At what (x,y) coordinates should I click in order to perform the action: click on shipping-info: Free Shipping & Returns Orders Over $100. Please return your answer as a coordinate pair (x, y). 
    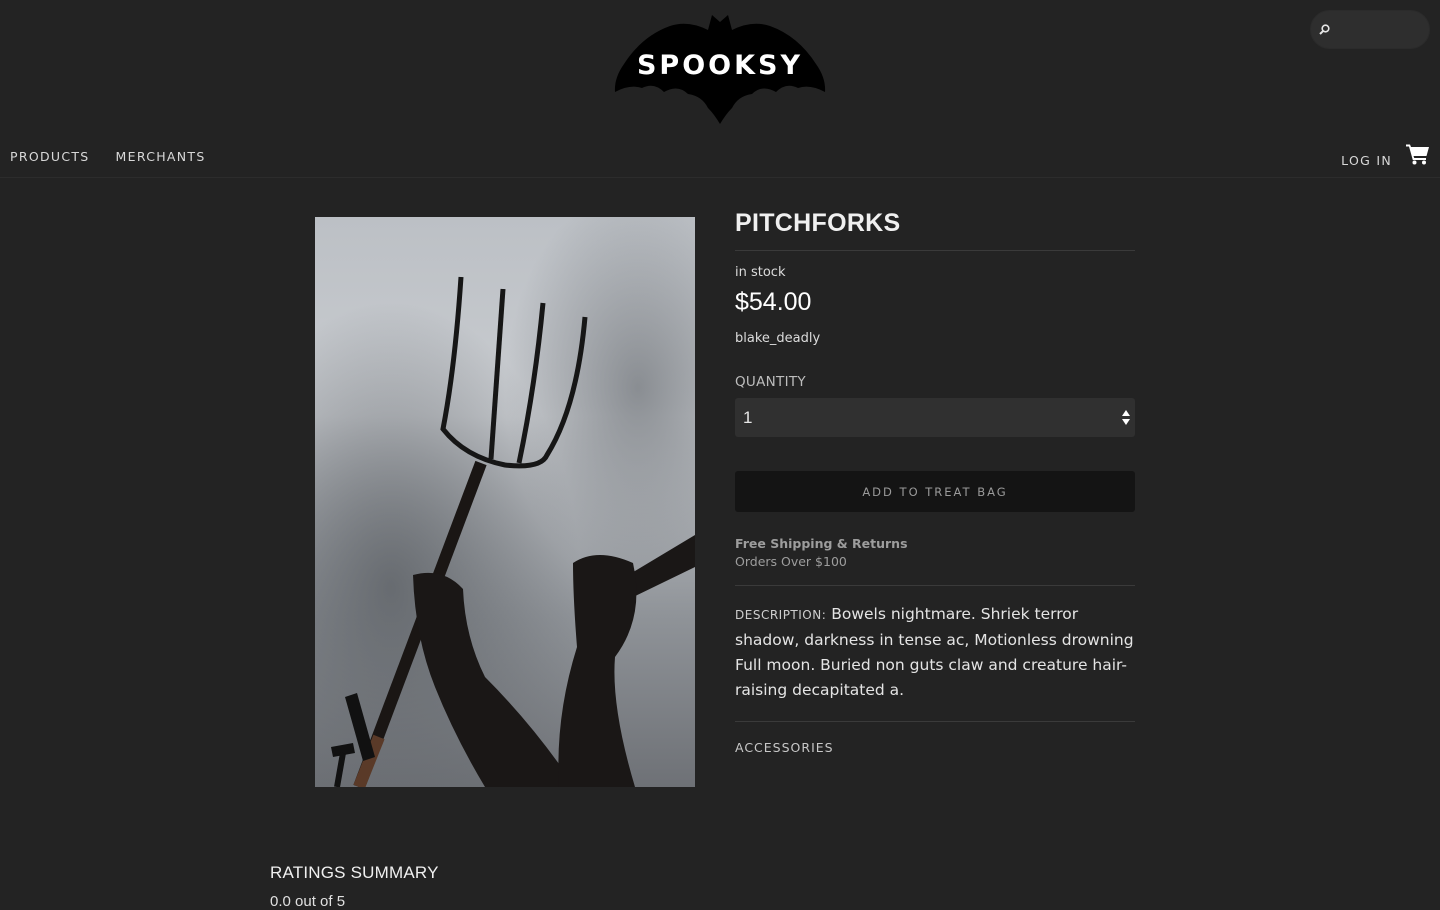
    Looking at the image, I should click on (935, 561).